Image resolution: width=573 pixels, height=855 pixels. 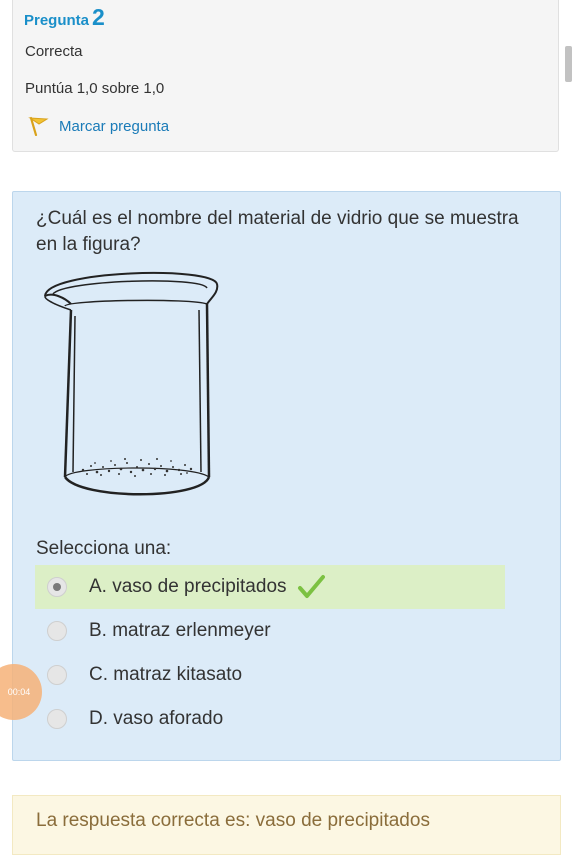 I want to click on question-grade: Puntúa 1,0 sobre 1,0, so click(x=95, y=88).